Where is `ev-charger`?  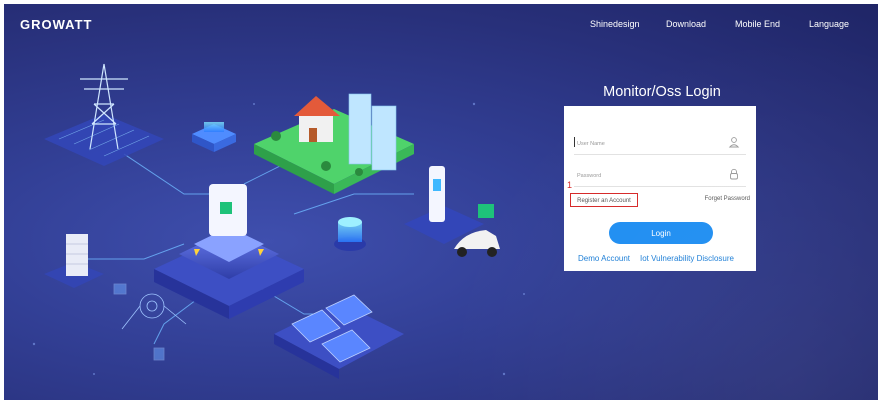 ev-charger is located at coordinates (452, 211).